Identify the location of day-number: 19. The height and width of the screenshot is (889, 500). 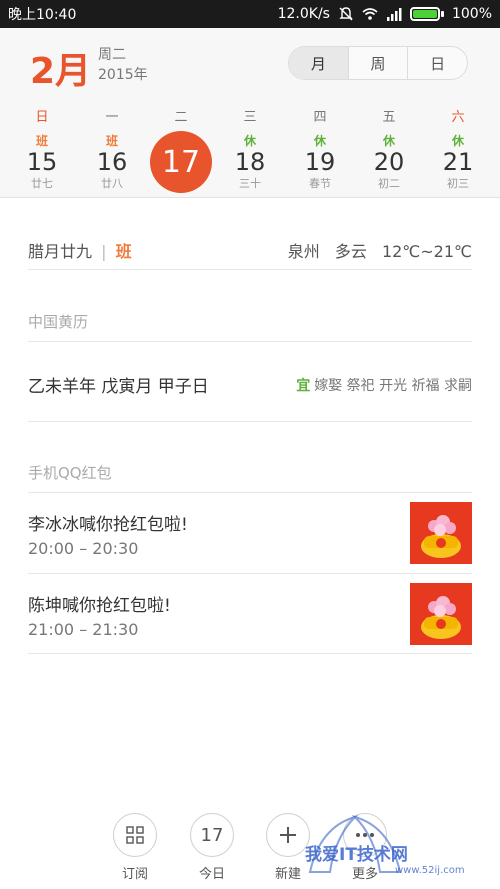
(320, 162).